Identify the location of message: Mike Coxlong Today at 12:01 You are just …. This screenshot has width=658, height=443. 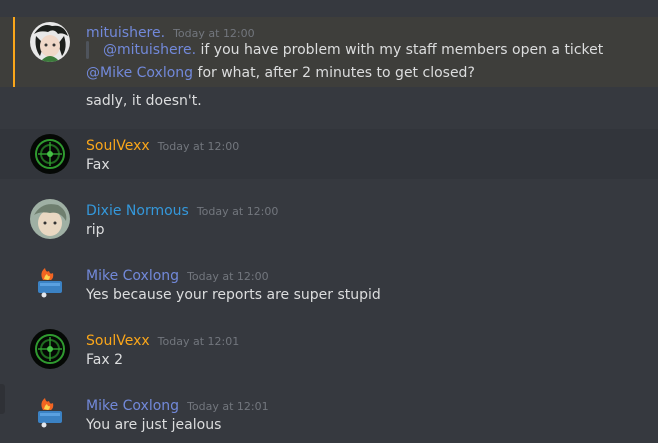
(329, 416).